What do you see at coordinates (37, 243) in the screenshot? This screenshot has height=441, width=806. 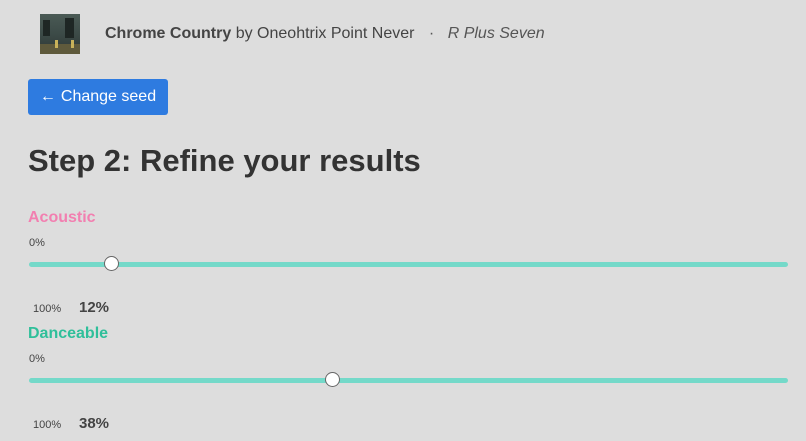 I see `acoustic-min-label: 0%` at bounding box center [37, 243].